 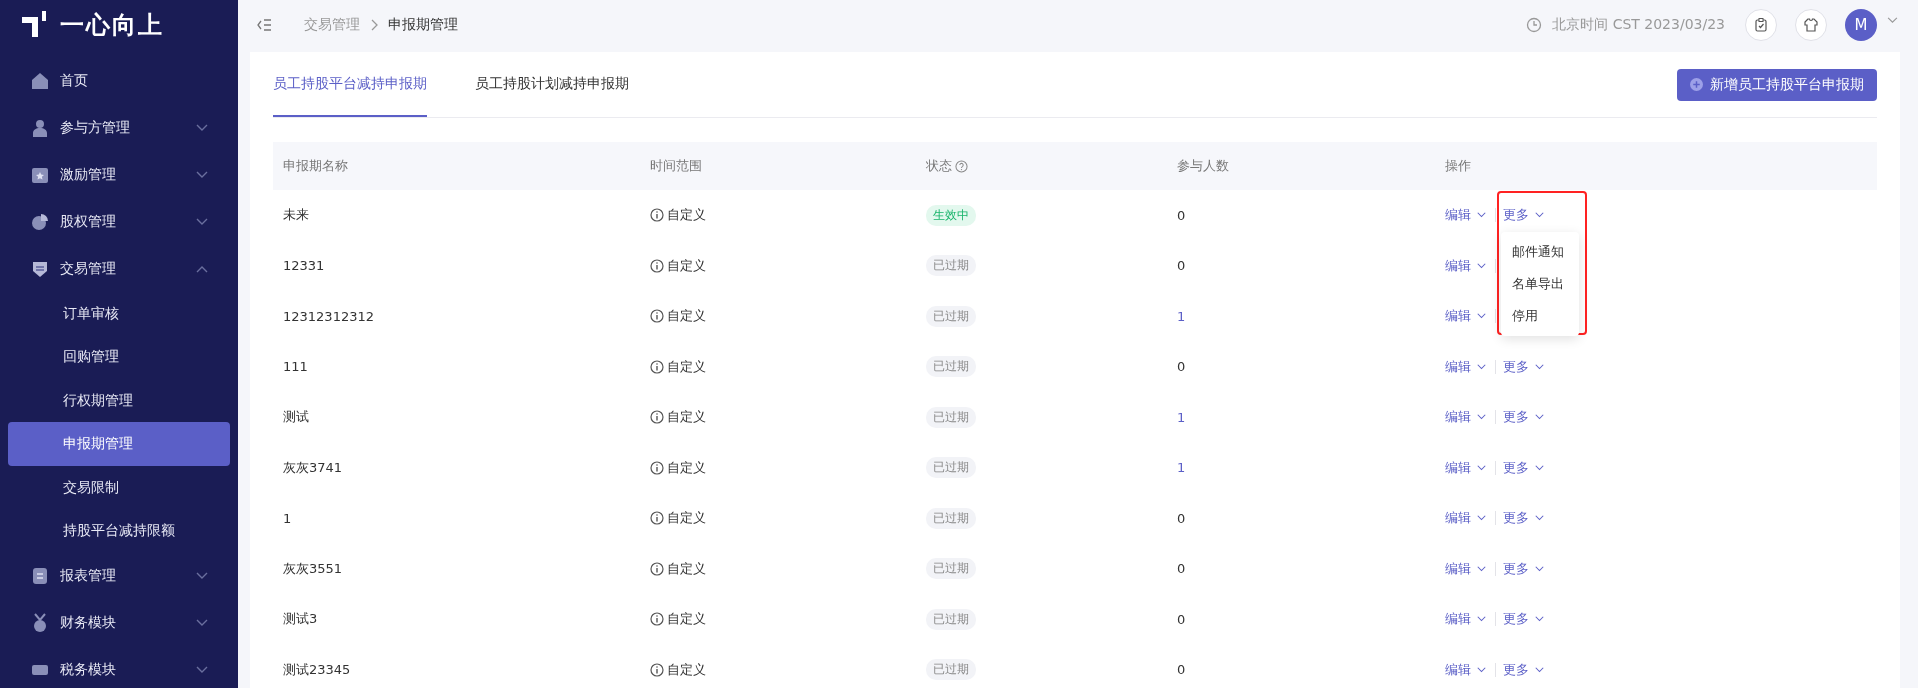 I want to click on clipboard-button, so click(x=1761, y=25).